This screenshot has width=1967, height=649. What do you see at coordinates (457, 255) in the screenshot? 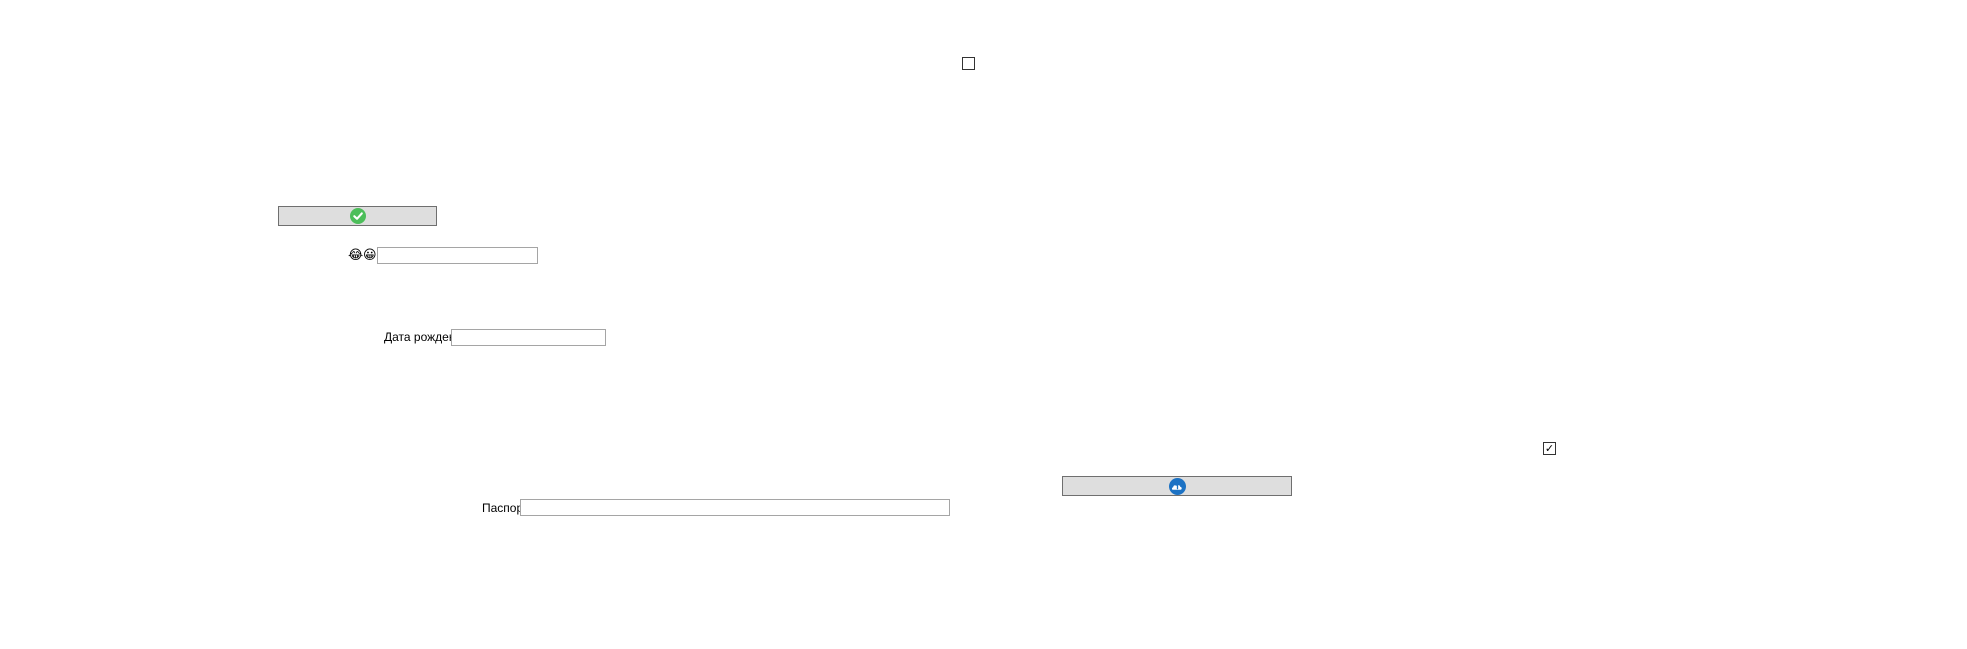
I see `emoji-text-input` at bounding box center [457, 255].